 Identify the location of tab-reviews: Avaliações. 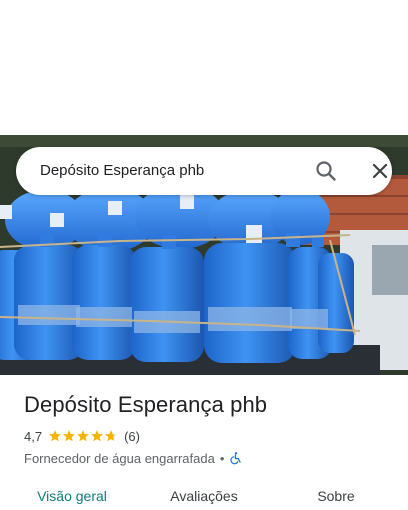
(204, 494).